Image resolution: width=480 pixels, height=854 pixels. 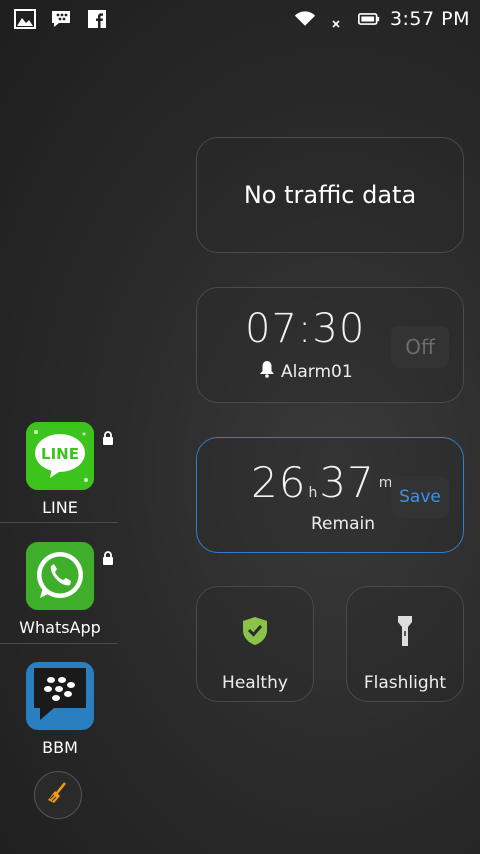 I want to click on remain-time: 26 h 37 m, so click(x=322, y=482).